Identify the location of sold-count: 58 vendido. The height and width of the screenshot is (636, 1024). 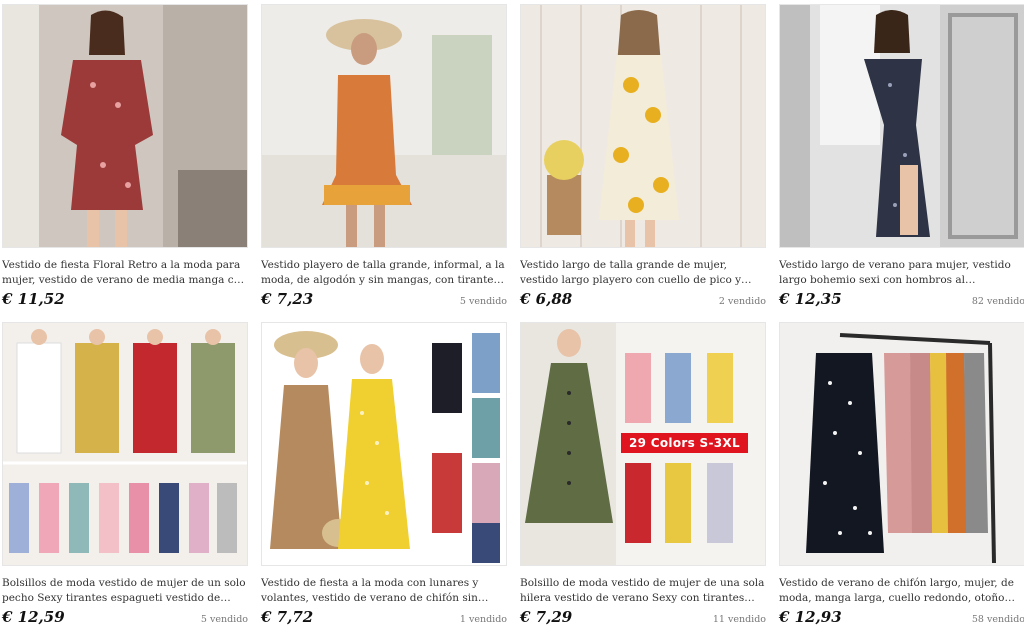
(997, 619).